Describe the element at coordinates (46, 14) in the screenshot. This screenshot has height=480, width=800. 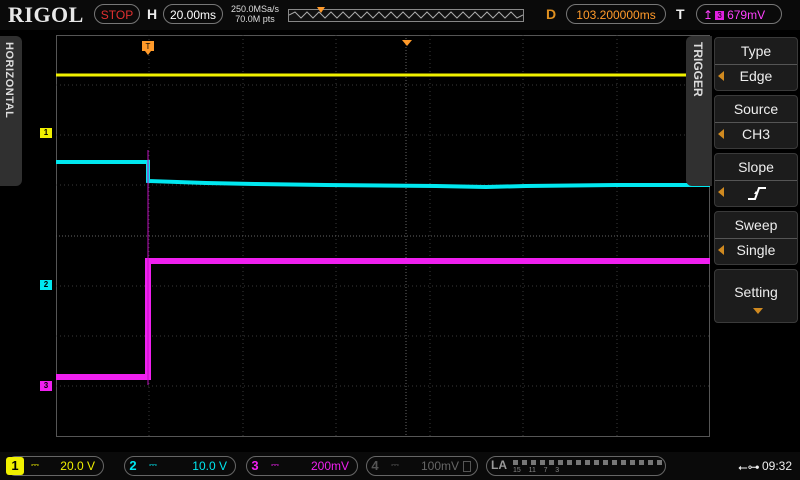
I see `brand-logo: RIGOL` at that location.